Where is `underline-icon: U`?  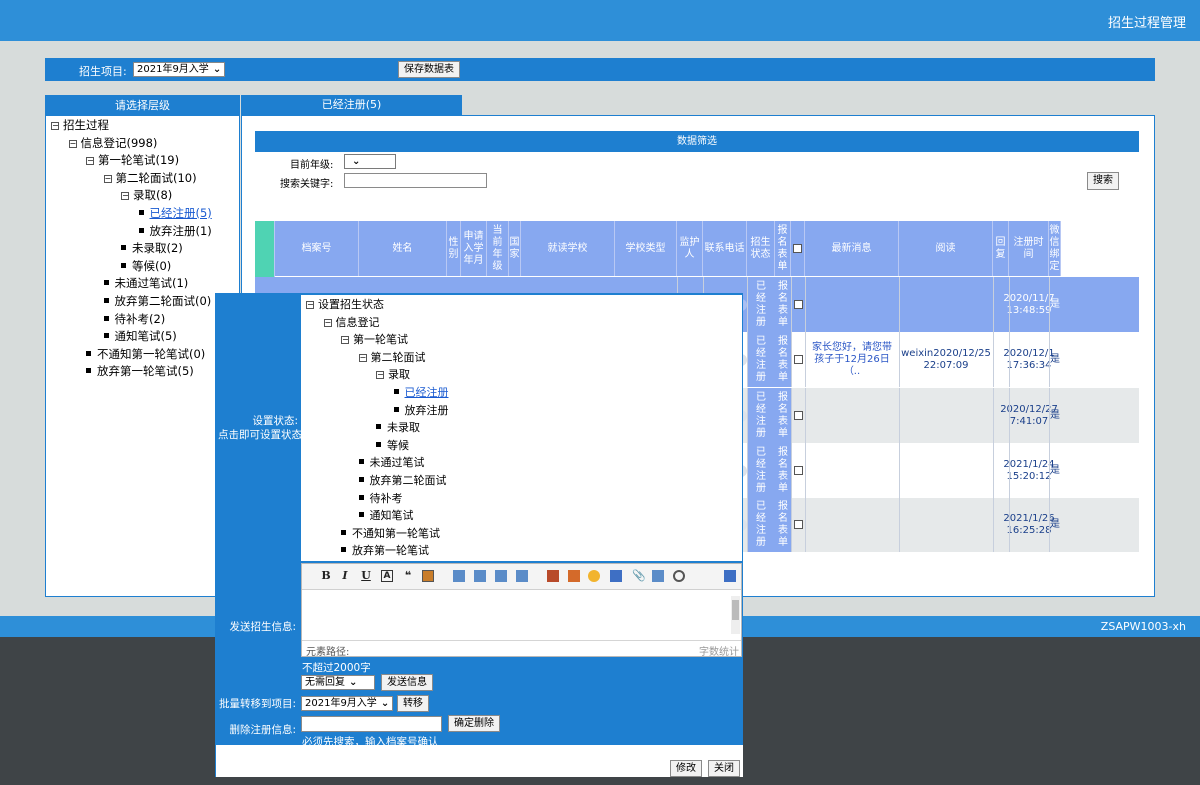
underline-icon: U is located at coordinates (366, 576).